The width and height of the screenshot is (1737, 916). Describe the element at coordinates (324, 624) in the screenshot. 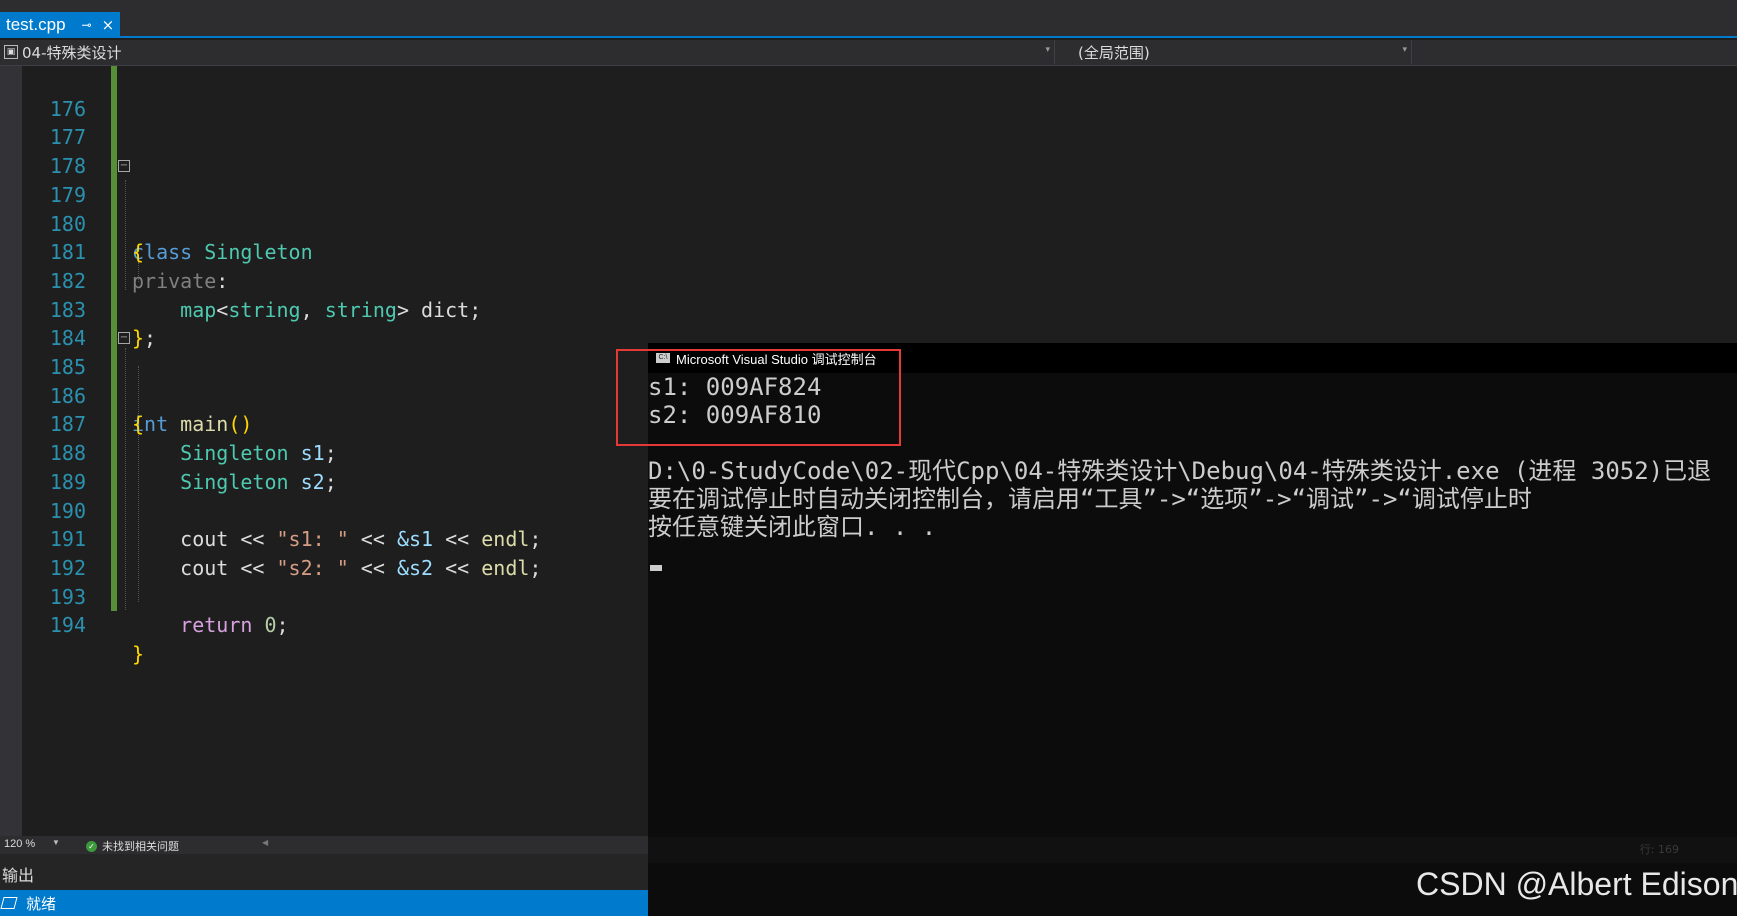

I see `code-line: 194 }` at that location.